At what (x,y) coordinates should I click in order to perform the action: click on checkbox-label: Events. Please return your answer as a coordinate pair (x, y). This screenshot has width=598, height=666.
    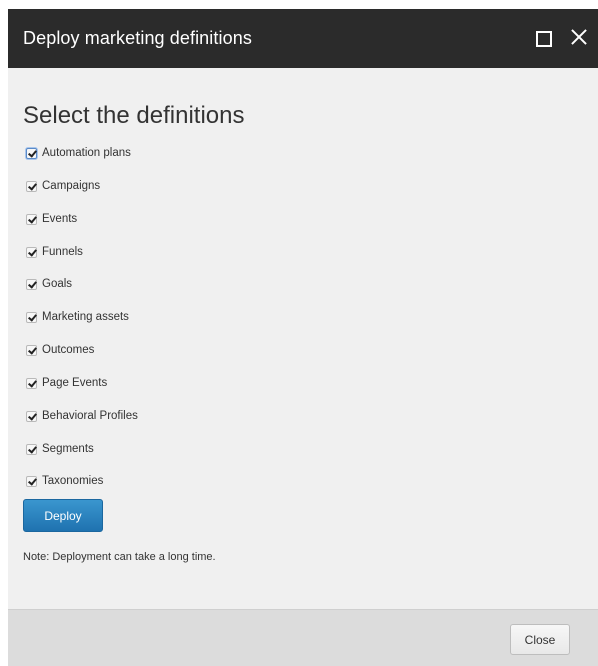
    Looking at the image, I should click on (60, 219).